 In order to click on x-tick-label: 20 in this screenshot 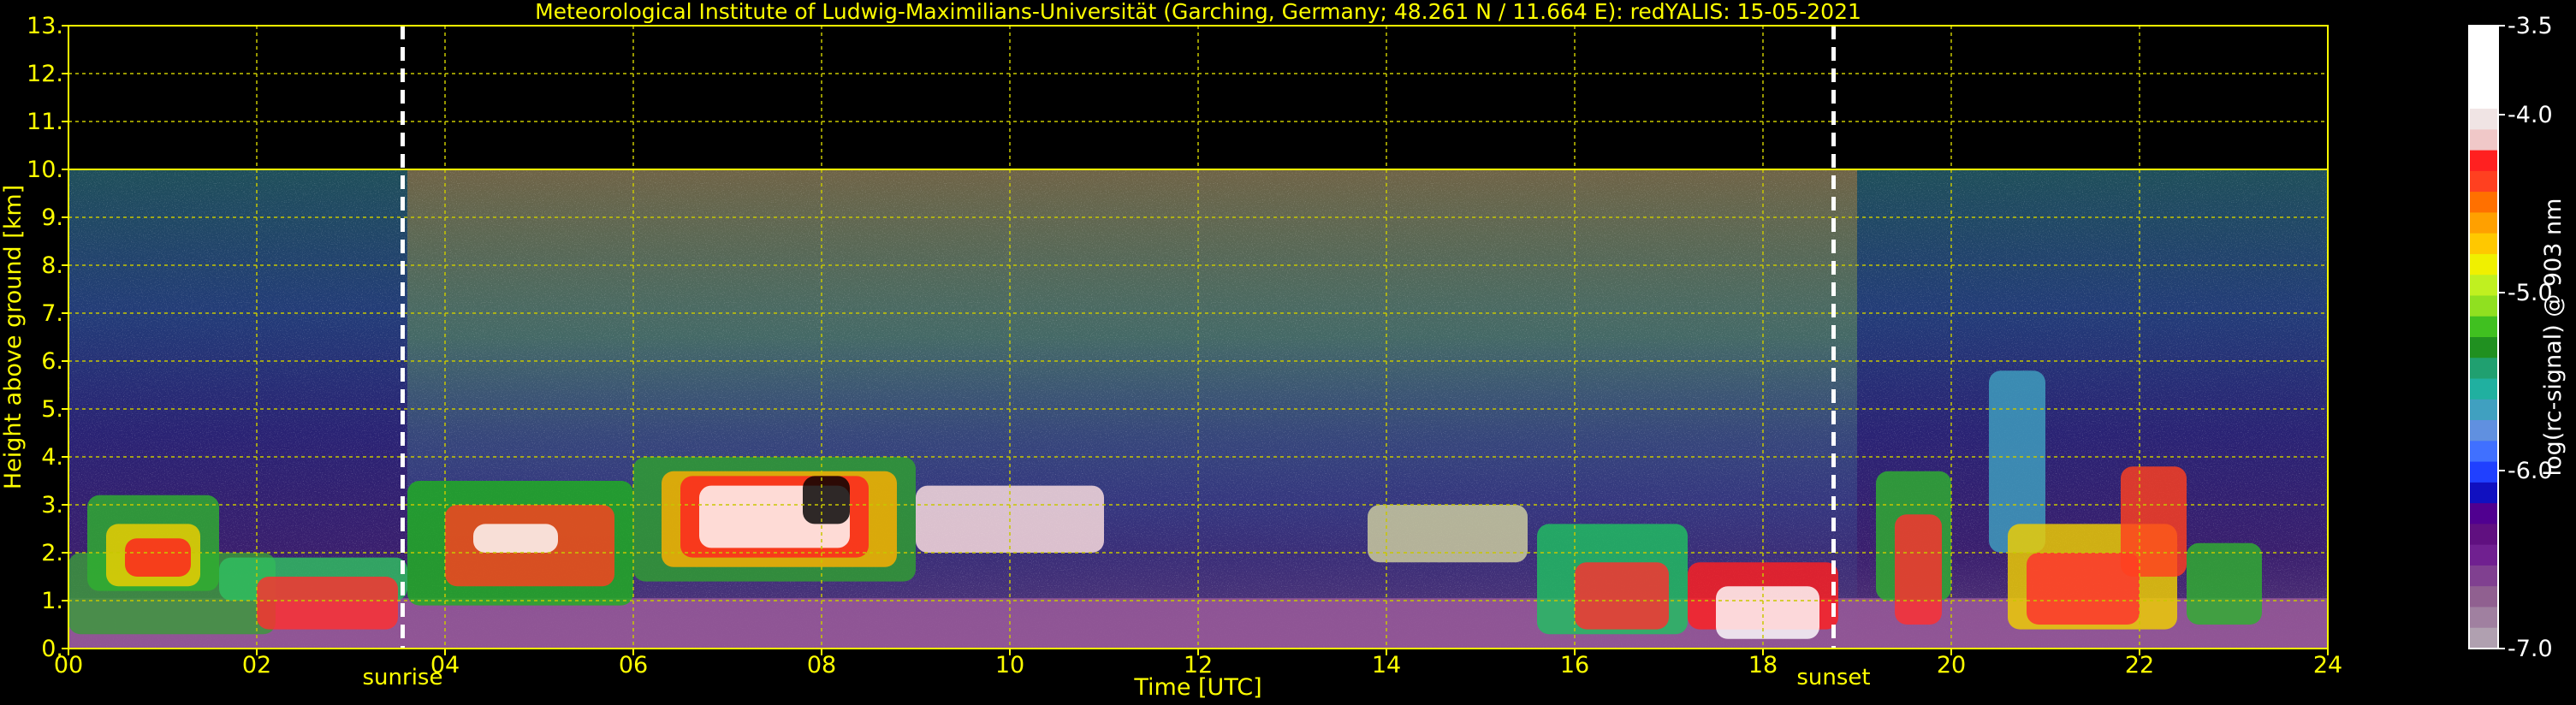, I will do `click(1951, 665)`.